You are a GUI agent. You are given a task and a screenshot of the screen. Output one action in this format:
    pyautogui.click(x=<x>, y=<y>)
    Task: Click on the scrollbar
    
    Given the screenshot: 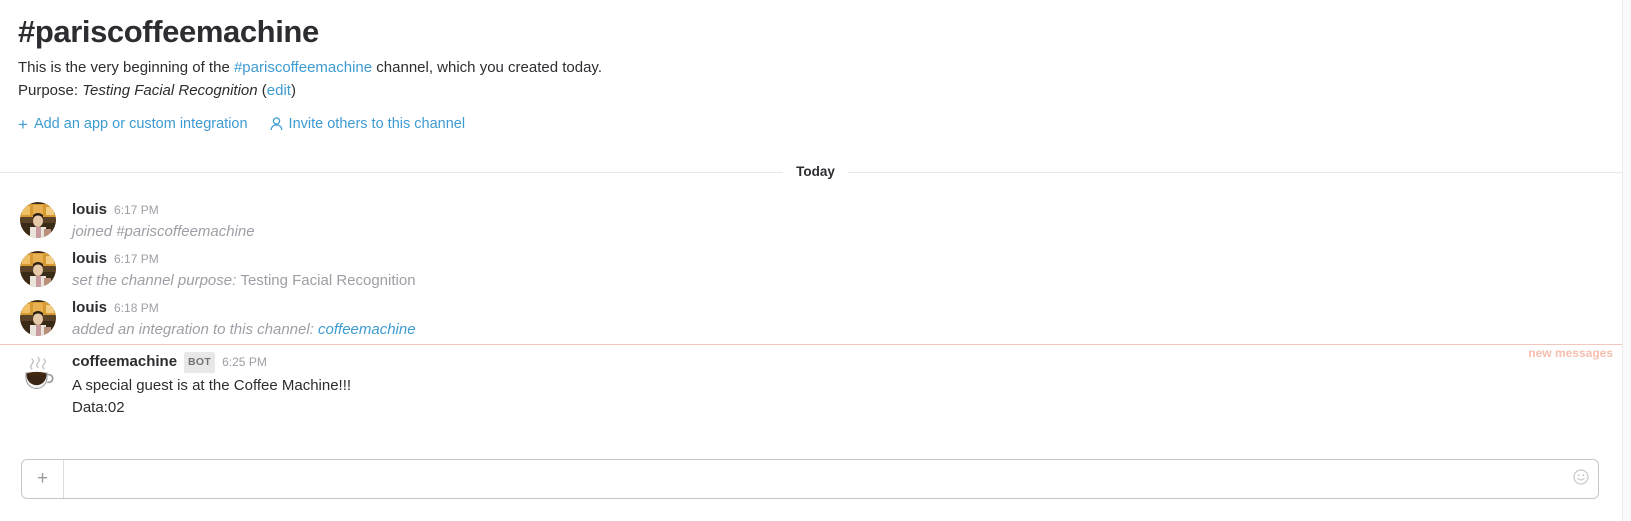 What is the action you would take?
    pyautogui.click(x=1627, y=260)
    